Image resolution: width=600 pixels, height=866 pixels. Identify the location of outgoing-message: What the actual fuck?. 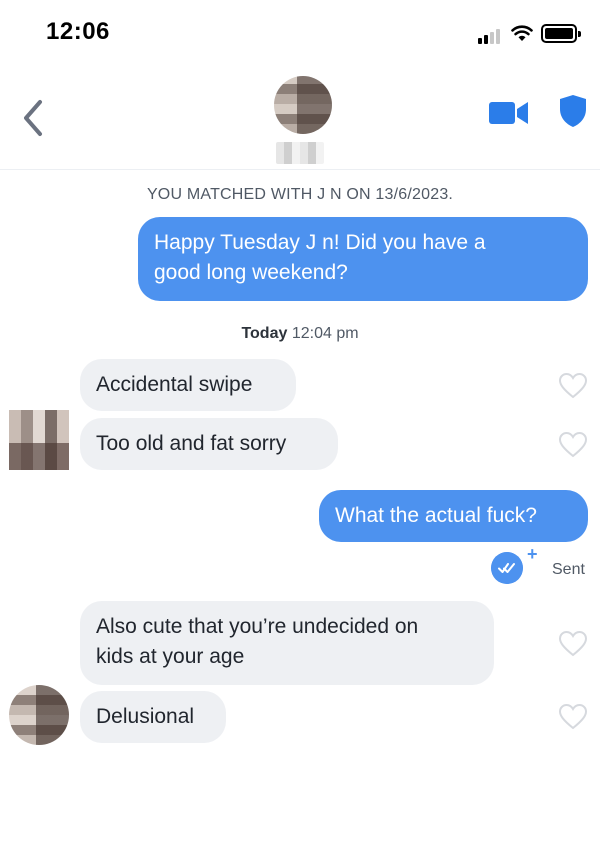
(453, 516).